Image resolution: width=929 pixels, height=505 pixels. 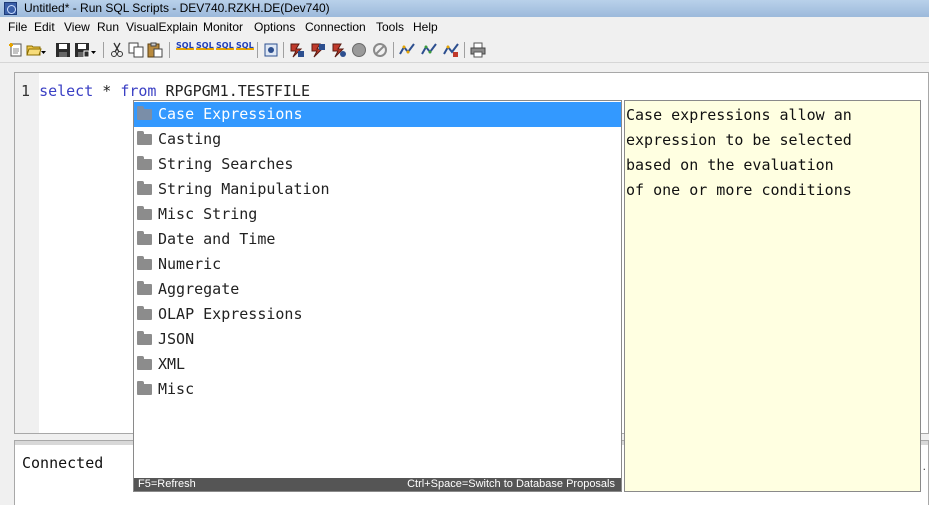 I want to click on assist-item-label: OLAP Expressions, so click(x=230, y=314).